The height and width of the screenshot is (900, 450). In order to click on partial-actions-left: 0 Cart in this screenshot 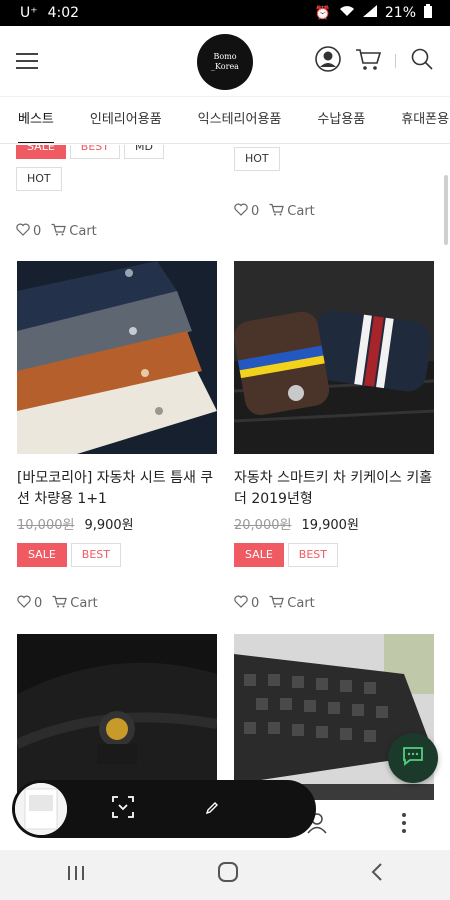, I will do `click(56, 231)`.